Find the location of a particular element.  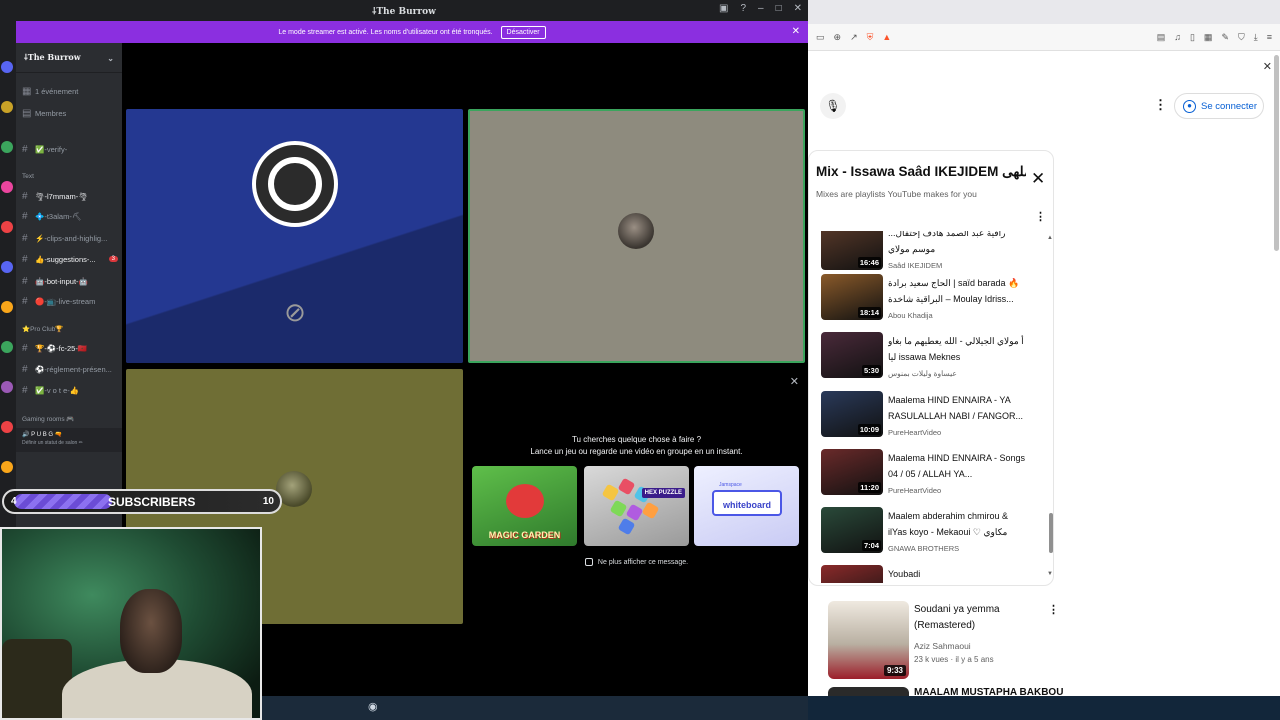

browser-scrollbar is located at coordinates (1276, 153).